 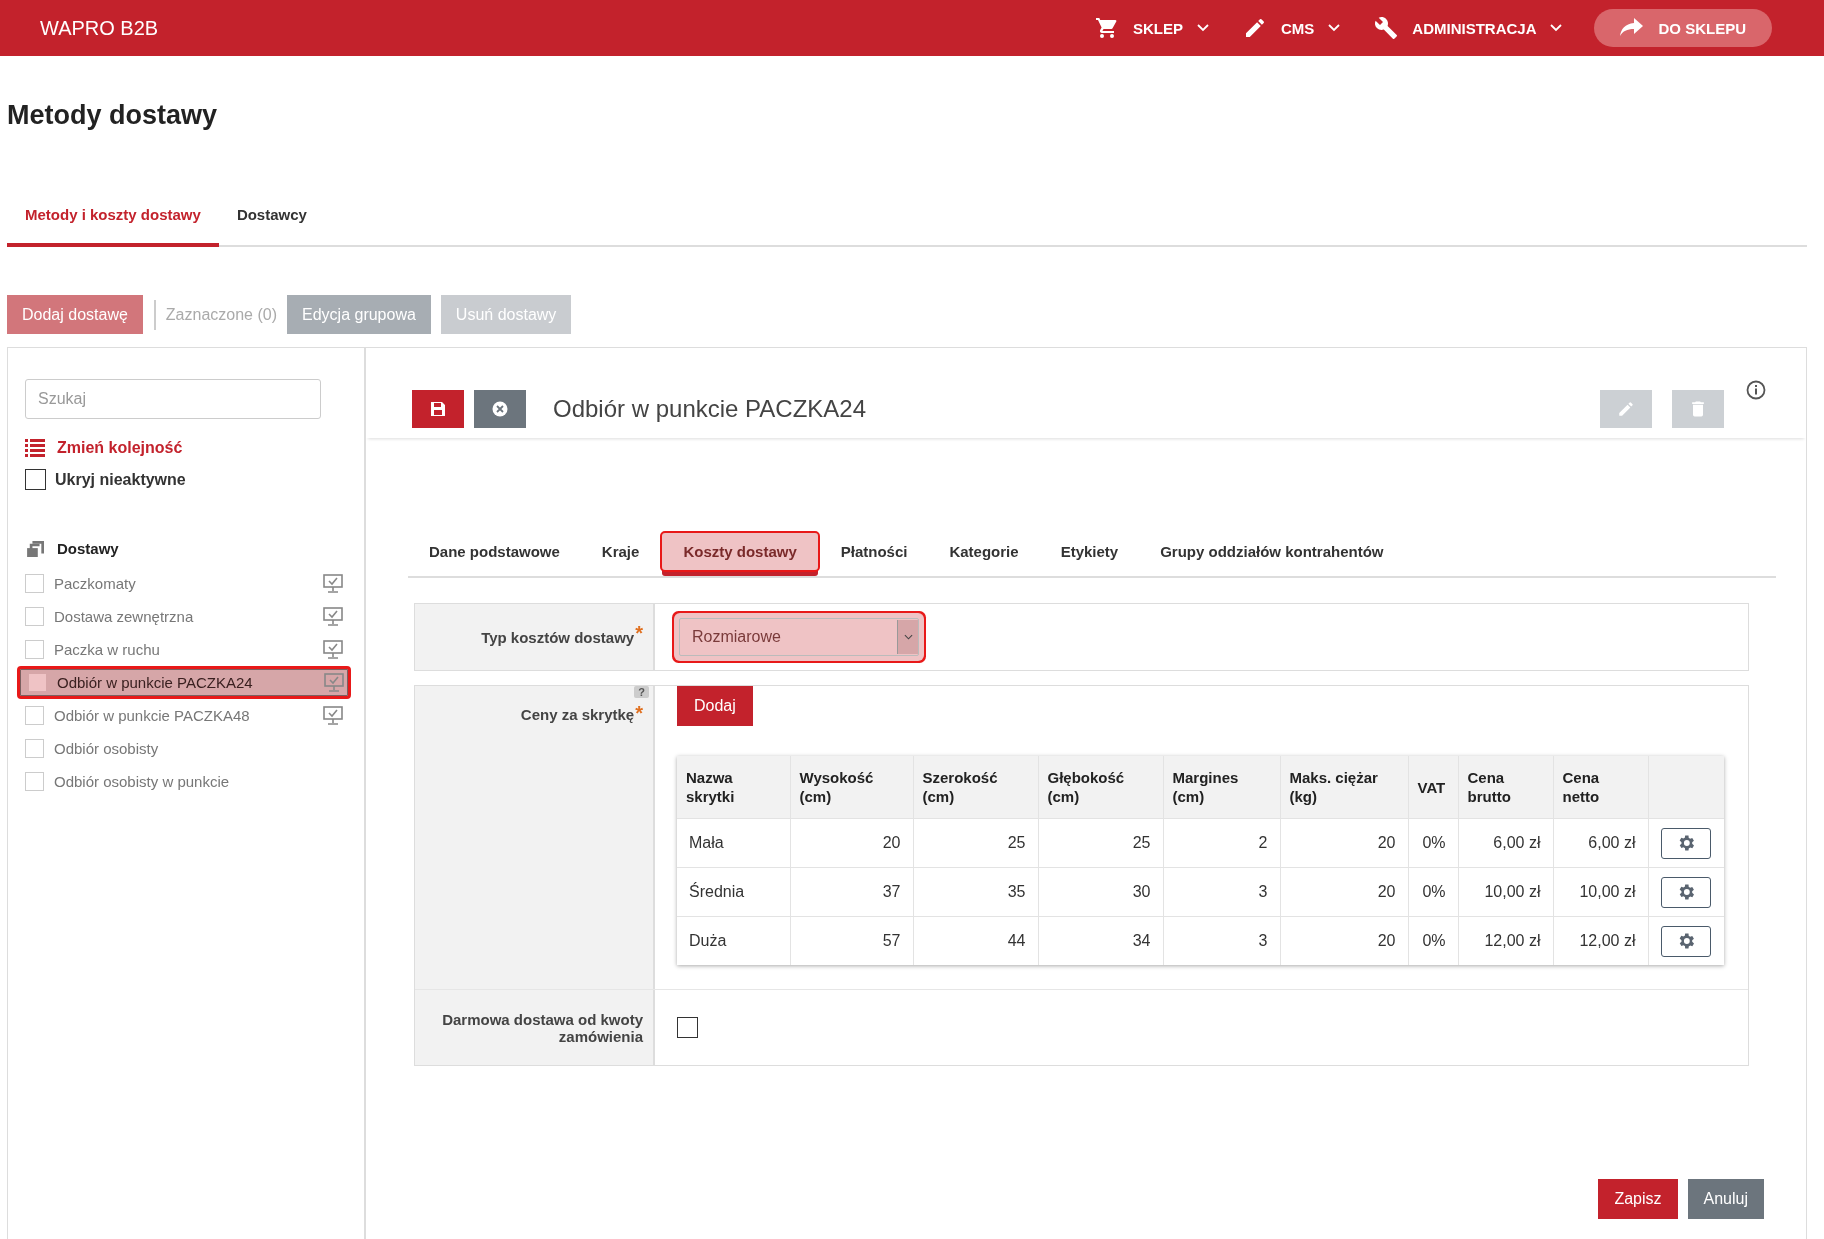 I want to click on edit-icon-button, so click(x=1626, y=409).